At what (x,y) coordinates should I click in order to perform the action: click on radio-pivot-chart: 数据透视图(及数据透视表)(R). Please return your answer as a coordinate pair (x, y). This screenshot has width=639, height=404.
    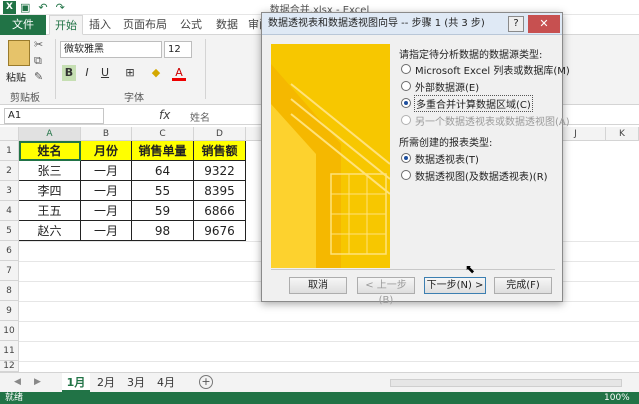
    Looking at the image, I should click on (474, 175).